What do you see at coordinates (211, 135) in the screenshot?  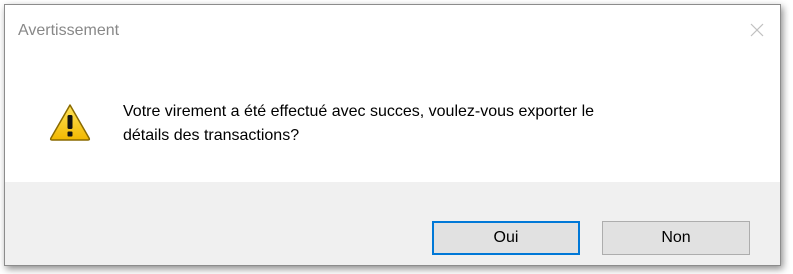 I see `message-line-2: détails des transactions?` at bounding box center [211, 135].